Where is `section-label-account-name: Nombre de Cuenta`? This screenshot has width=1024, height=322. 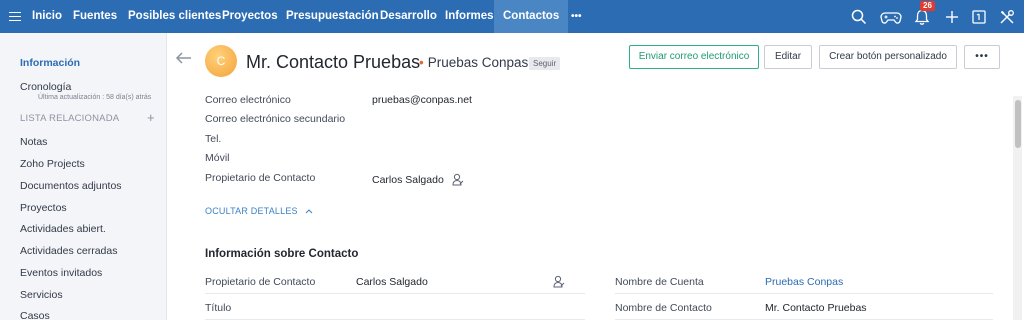
section-label-account-name: Nombre de Cuenta is located at coordinates (659, 282).